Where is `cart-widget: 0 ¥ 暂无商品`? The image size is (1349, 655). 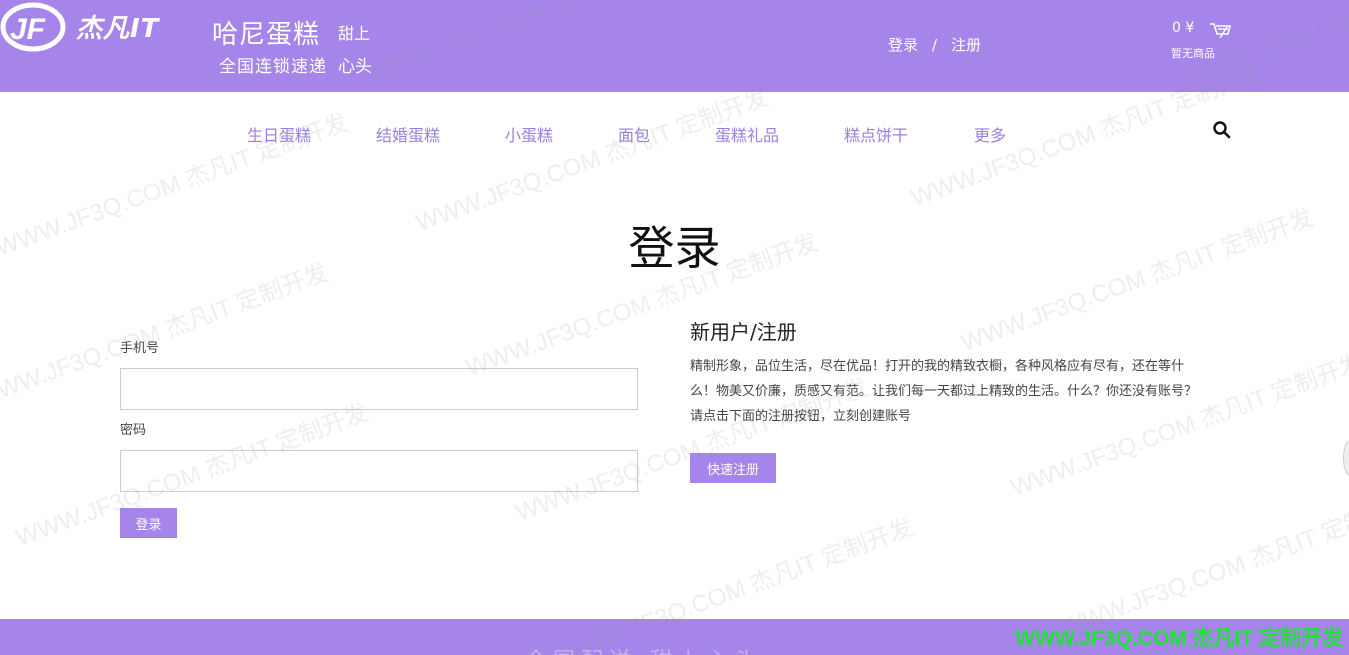 cart-widget: 0 ¥ 暂无商品 is located at coordinates (1216, 42).